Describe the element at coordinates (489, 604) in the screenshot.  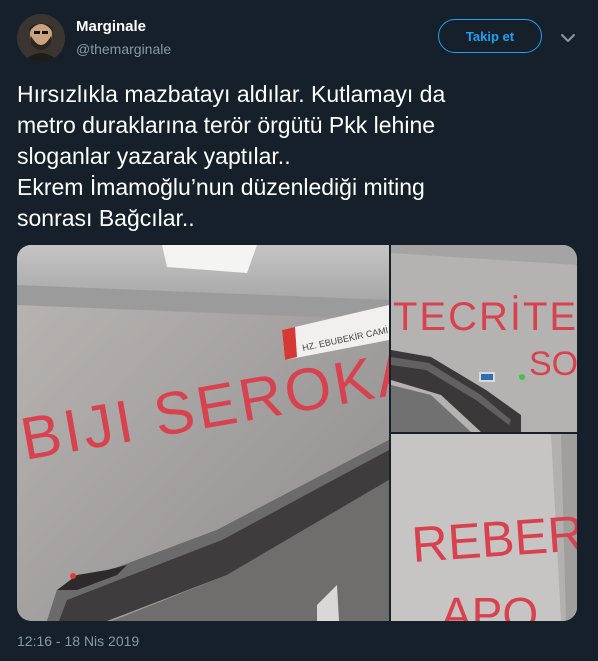
I see `graffiti-text: APO` at that location.